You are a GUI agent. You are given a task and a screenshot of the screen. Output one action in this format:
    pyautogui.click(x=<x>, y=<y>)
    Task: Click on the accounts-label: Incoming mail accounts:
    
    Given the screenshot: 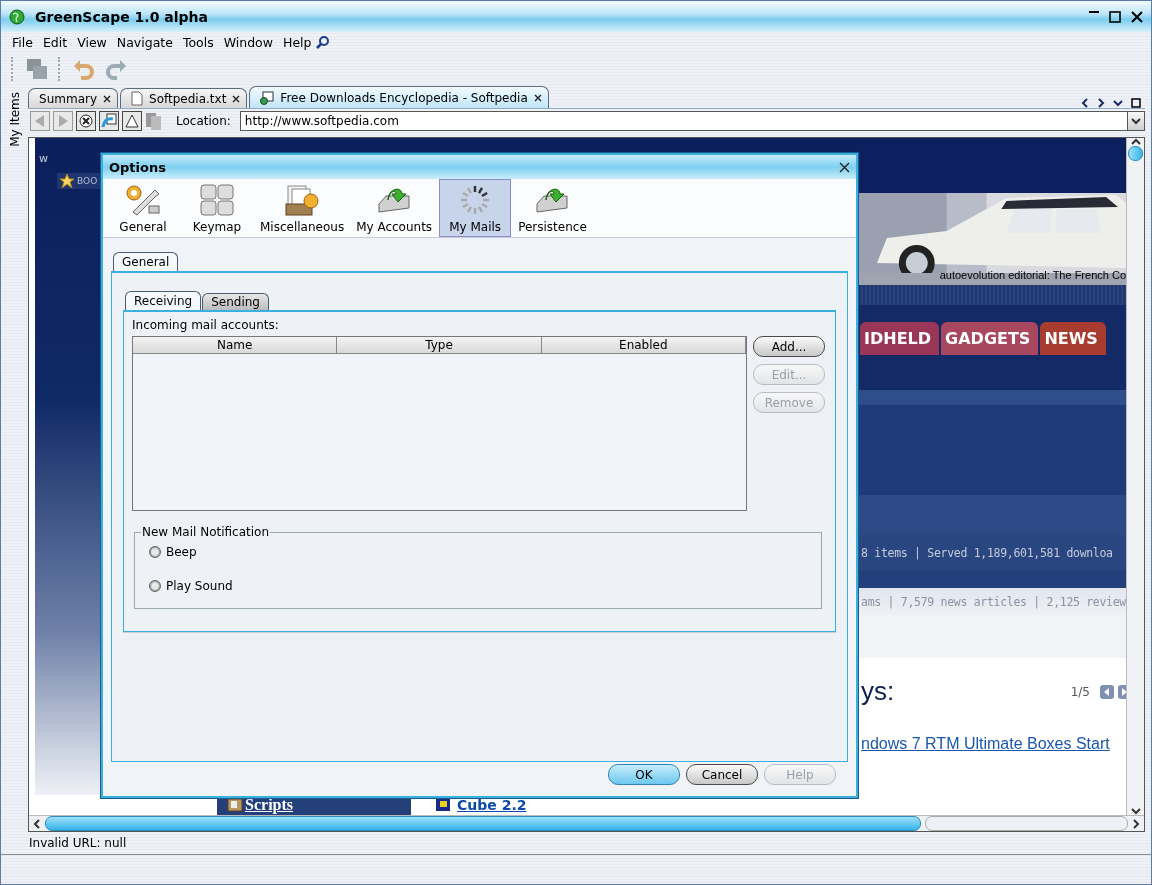 What is the action you would take?
    pyautogui.click(x=206, y=325)
    